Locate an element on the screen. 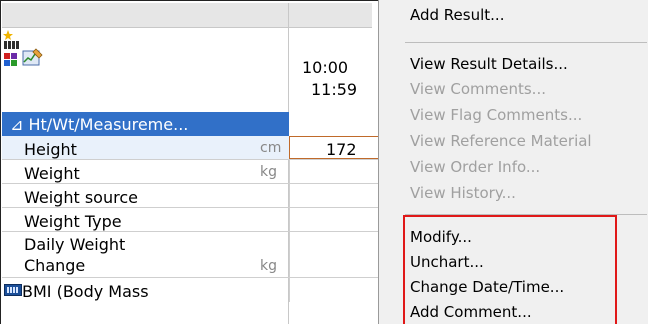 The height and width of the screenshot is (324, 648). row-label: Height is located at coordinates (50, 149).